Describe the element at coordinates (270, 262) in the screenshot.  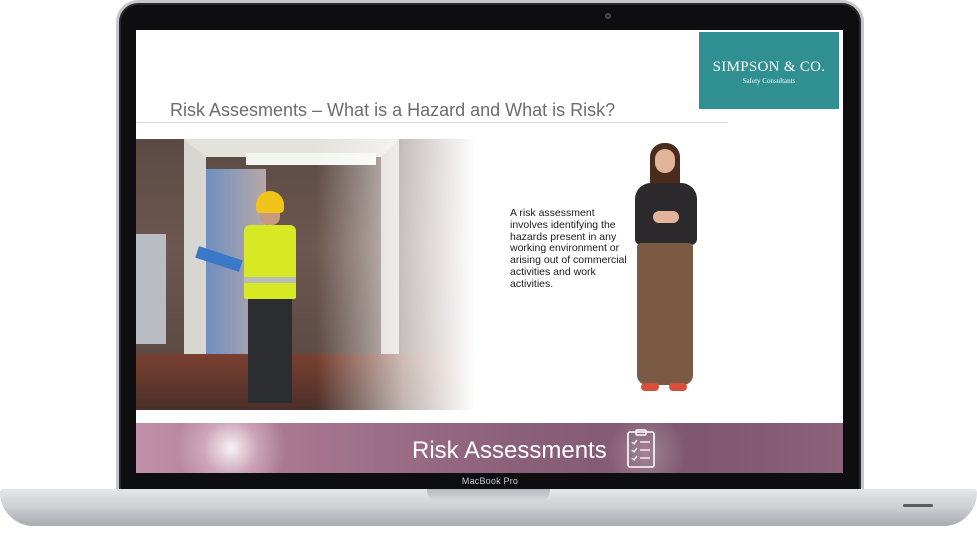
I see `worker-hi-vis-vest` at that location.